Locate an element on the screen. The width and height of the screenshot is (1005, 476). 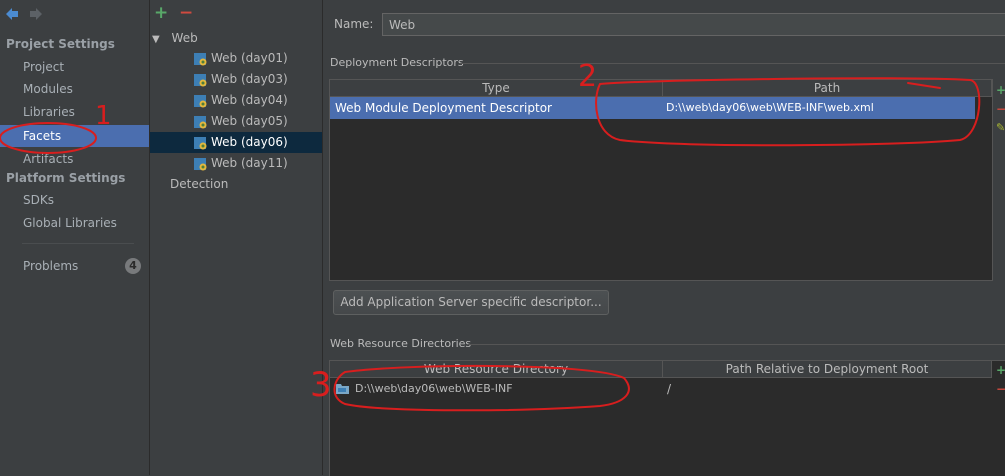
tree-item-web-day01: Web (day01) is located at coordinates (236, 58).